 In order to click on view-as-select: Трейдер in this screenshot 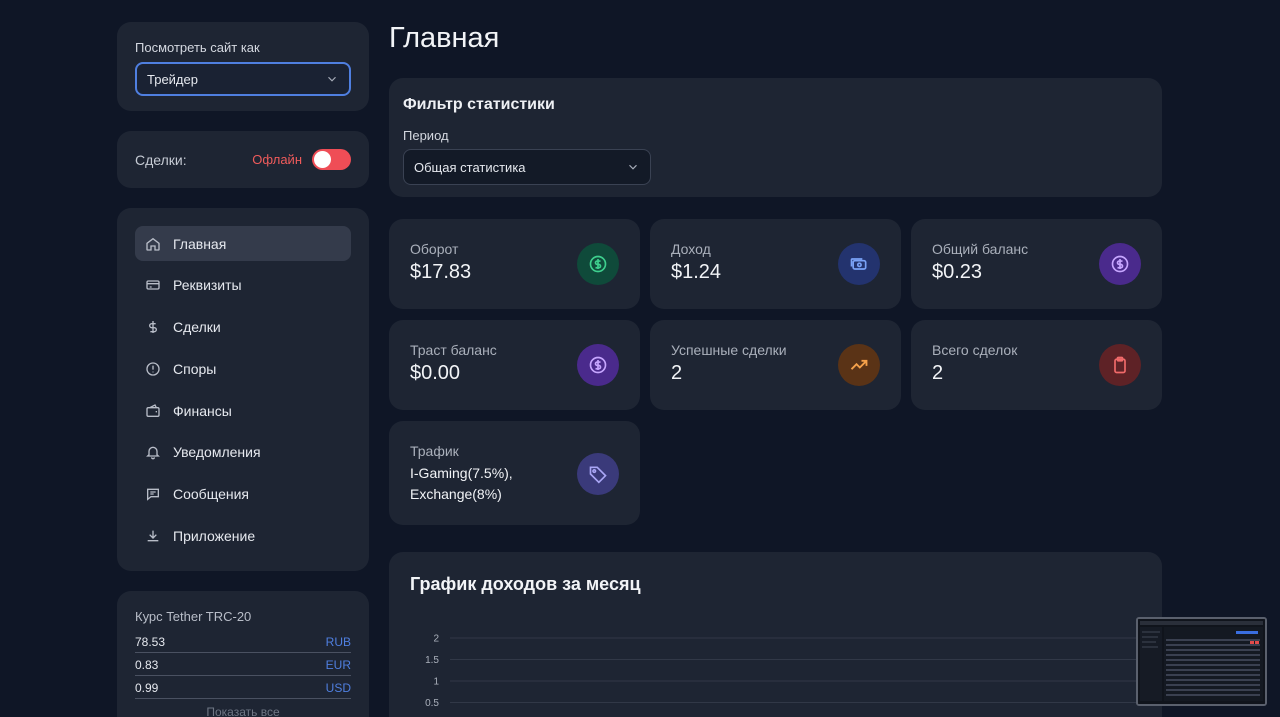, I will do `click(243, 79)`.